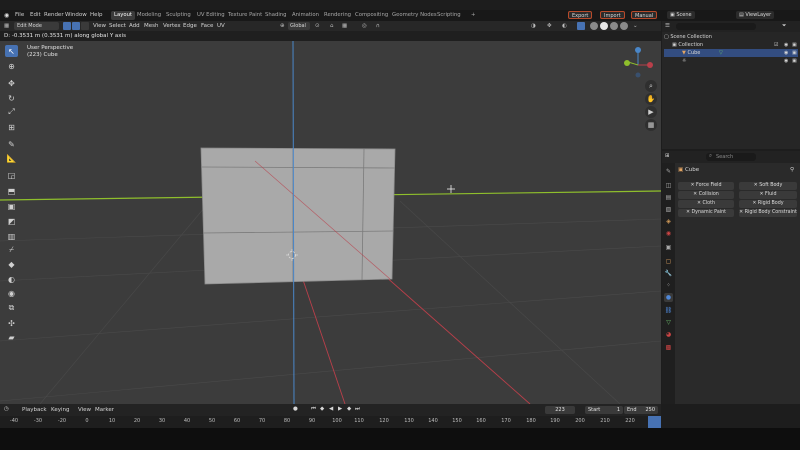  I want to click on perspective-toggle-icon: ▦, so click(651, 125).